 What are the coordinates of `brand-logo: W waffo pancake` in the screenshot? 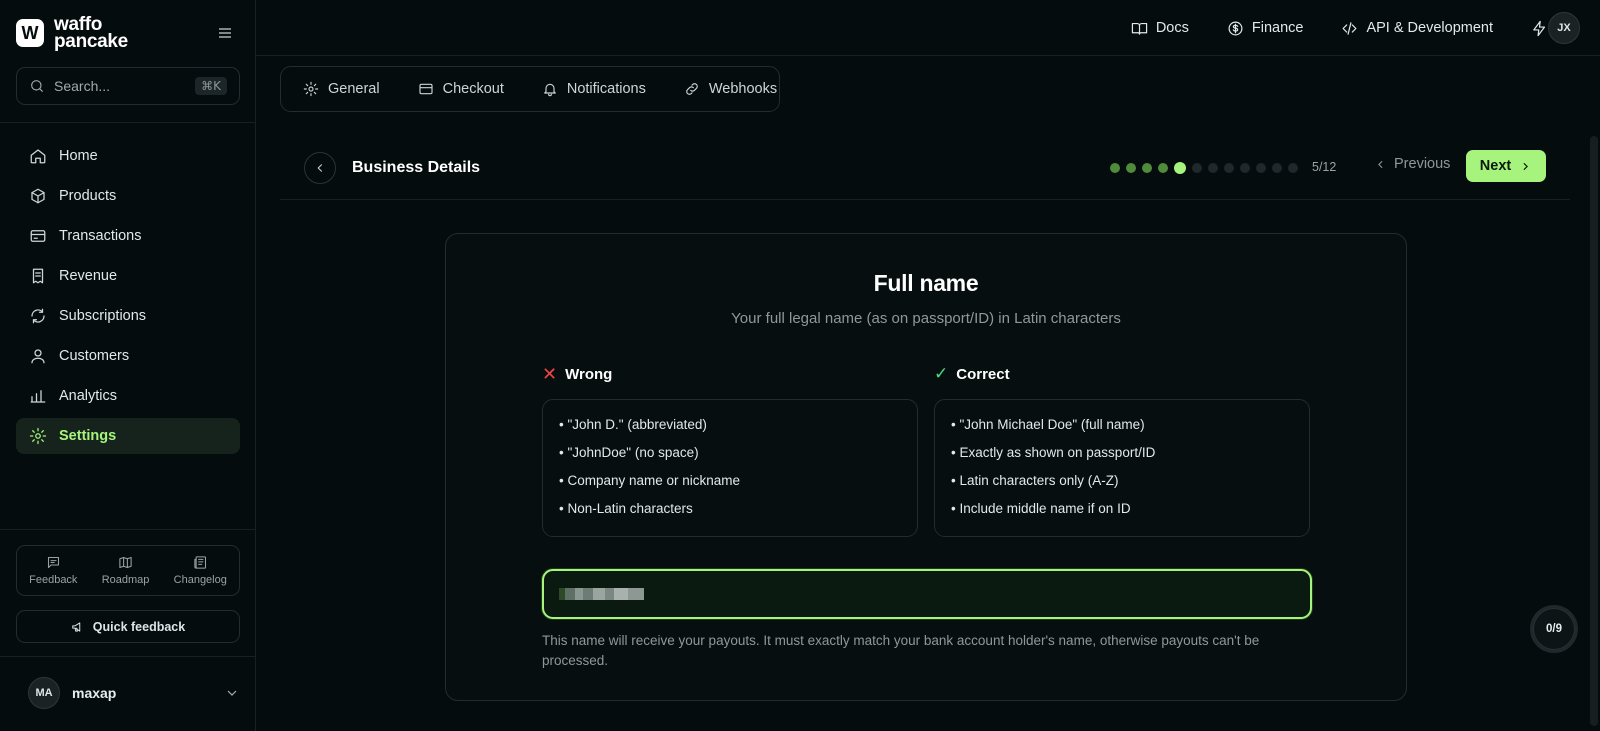 It's located at (72, 33).